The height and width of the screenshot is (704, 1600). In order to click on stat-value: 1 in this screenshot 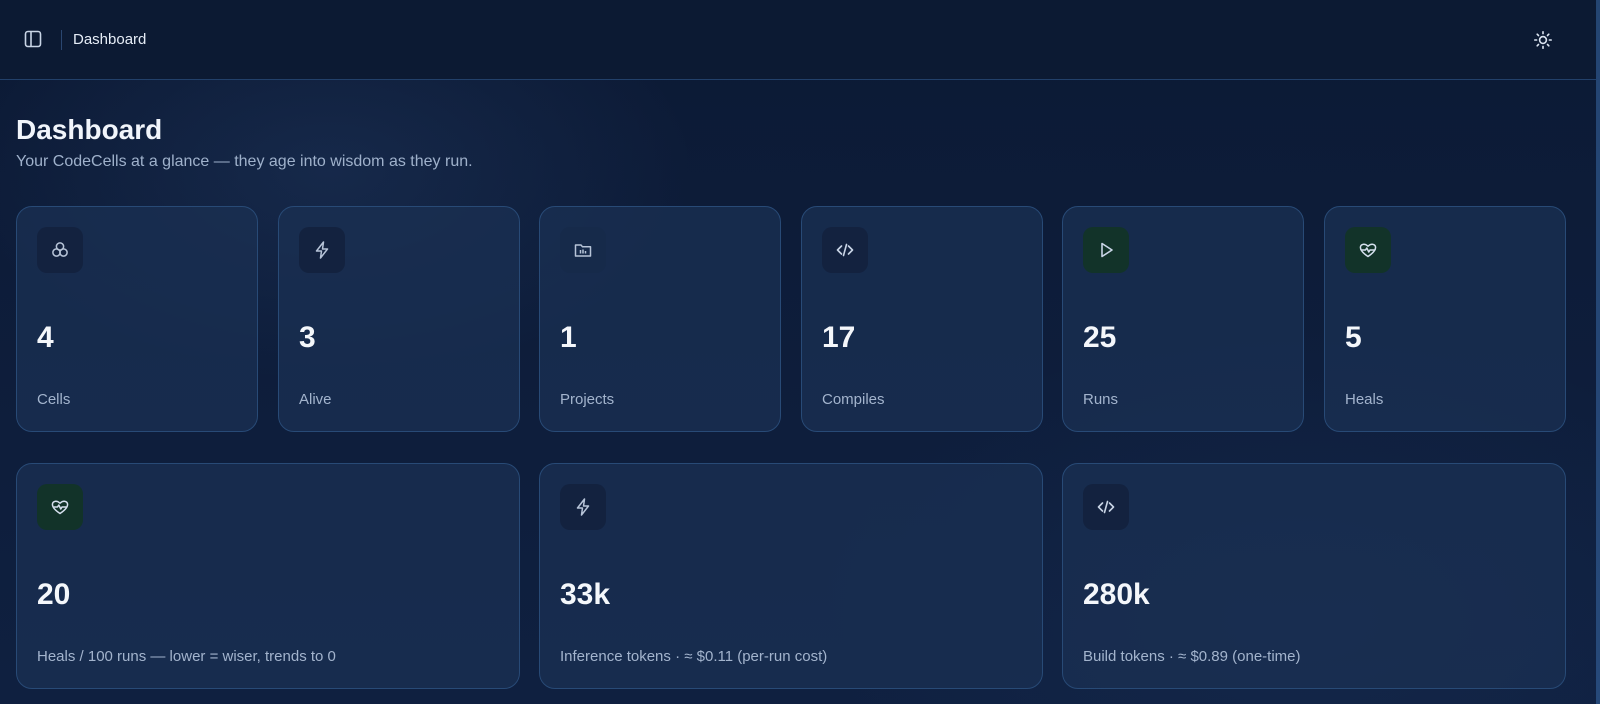, I will do `click(568, 337)`.